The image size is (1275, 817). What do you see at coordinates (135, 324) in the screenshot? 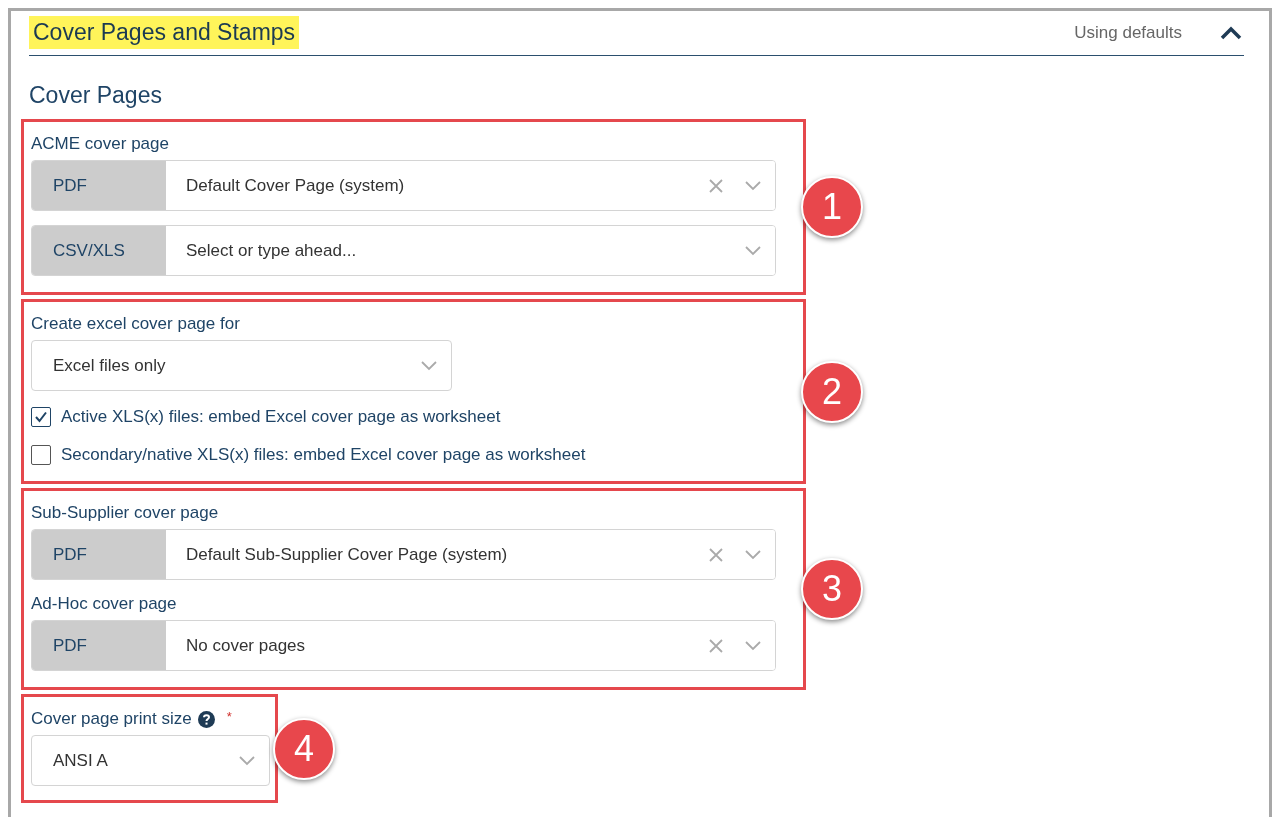
I see `field-label: Create excel cover page for` at bounding box center [135, 324].